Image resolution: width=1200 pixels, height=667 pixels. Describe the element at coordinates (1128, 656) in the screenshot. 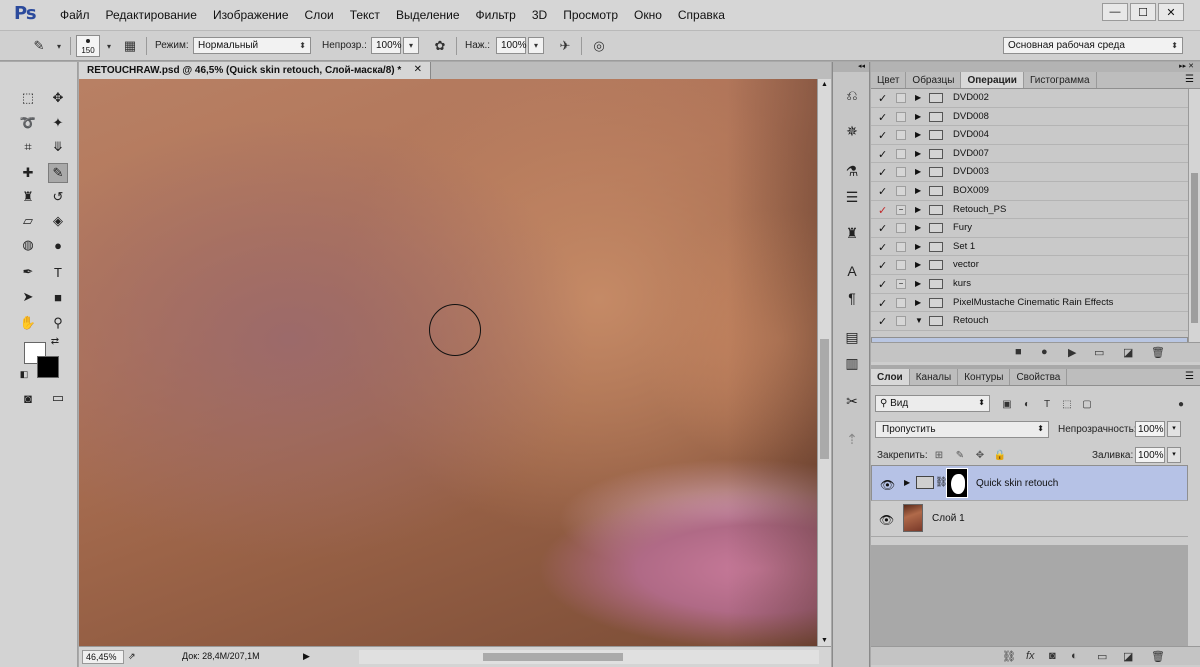

I see `new-layer-icon: ◪` at that location.